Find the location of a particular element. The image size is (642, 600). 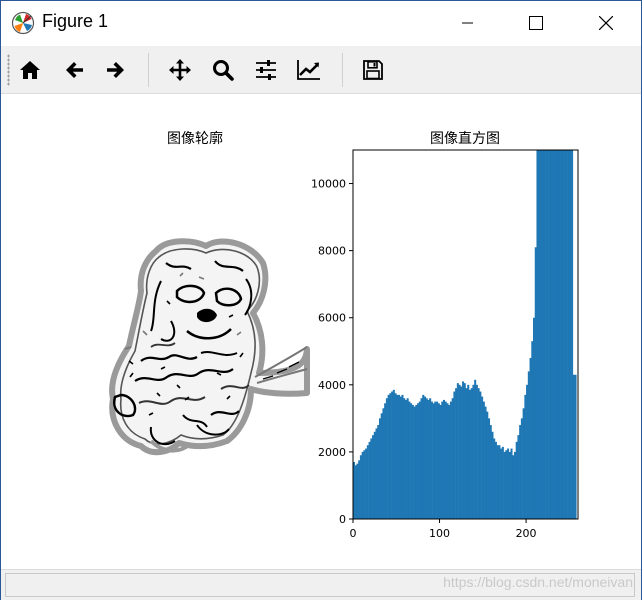

edit-axis-button is located at coordinates (309, 70).